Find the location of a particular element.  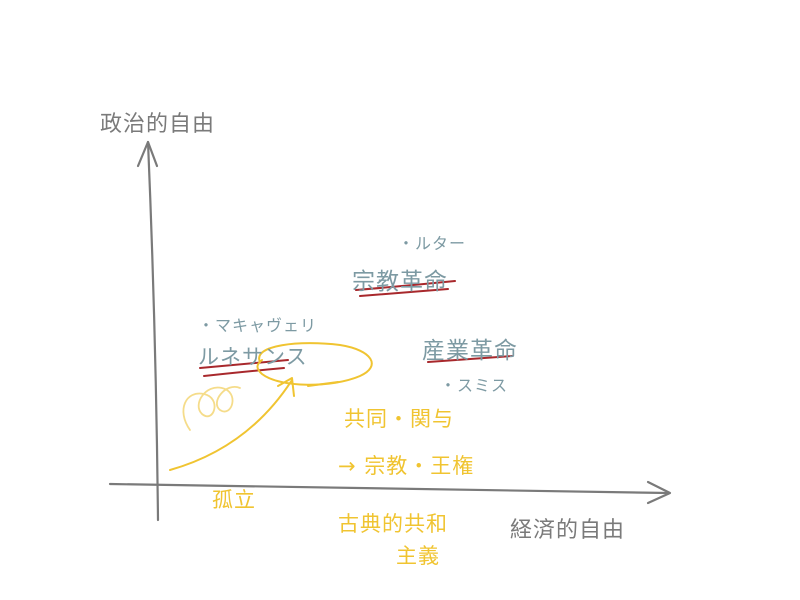

shuukyou-ouken-label: → 宗教・王権 is located at coordinates (406, 466).